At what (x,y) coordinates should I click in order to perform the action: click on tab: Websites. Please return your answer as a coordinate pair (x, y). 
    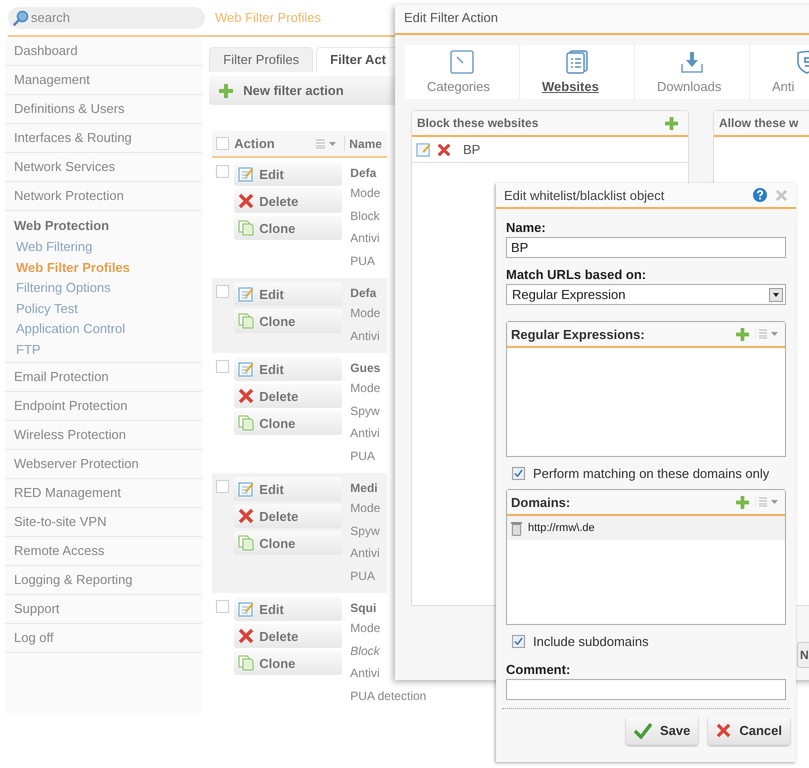
    Looking at the image, I should click on (577, 72).